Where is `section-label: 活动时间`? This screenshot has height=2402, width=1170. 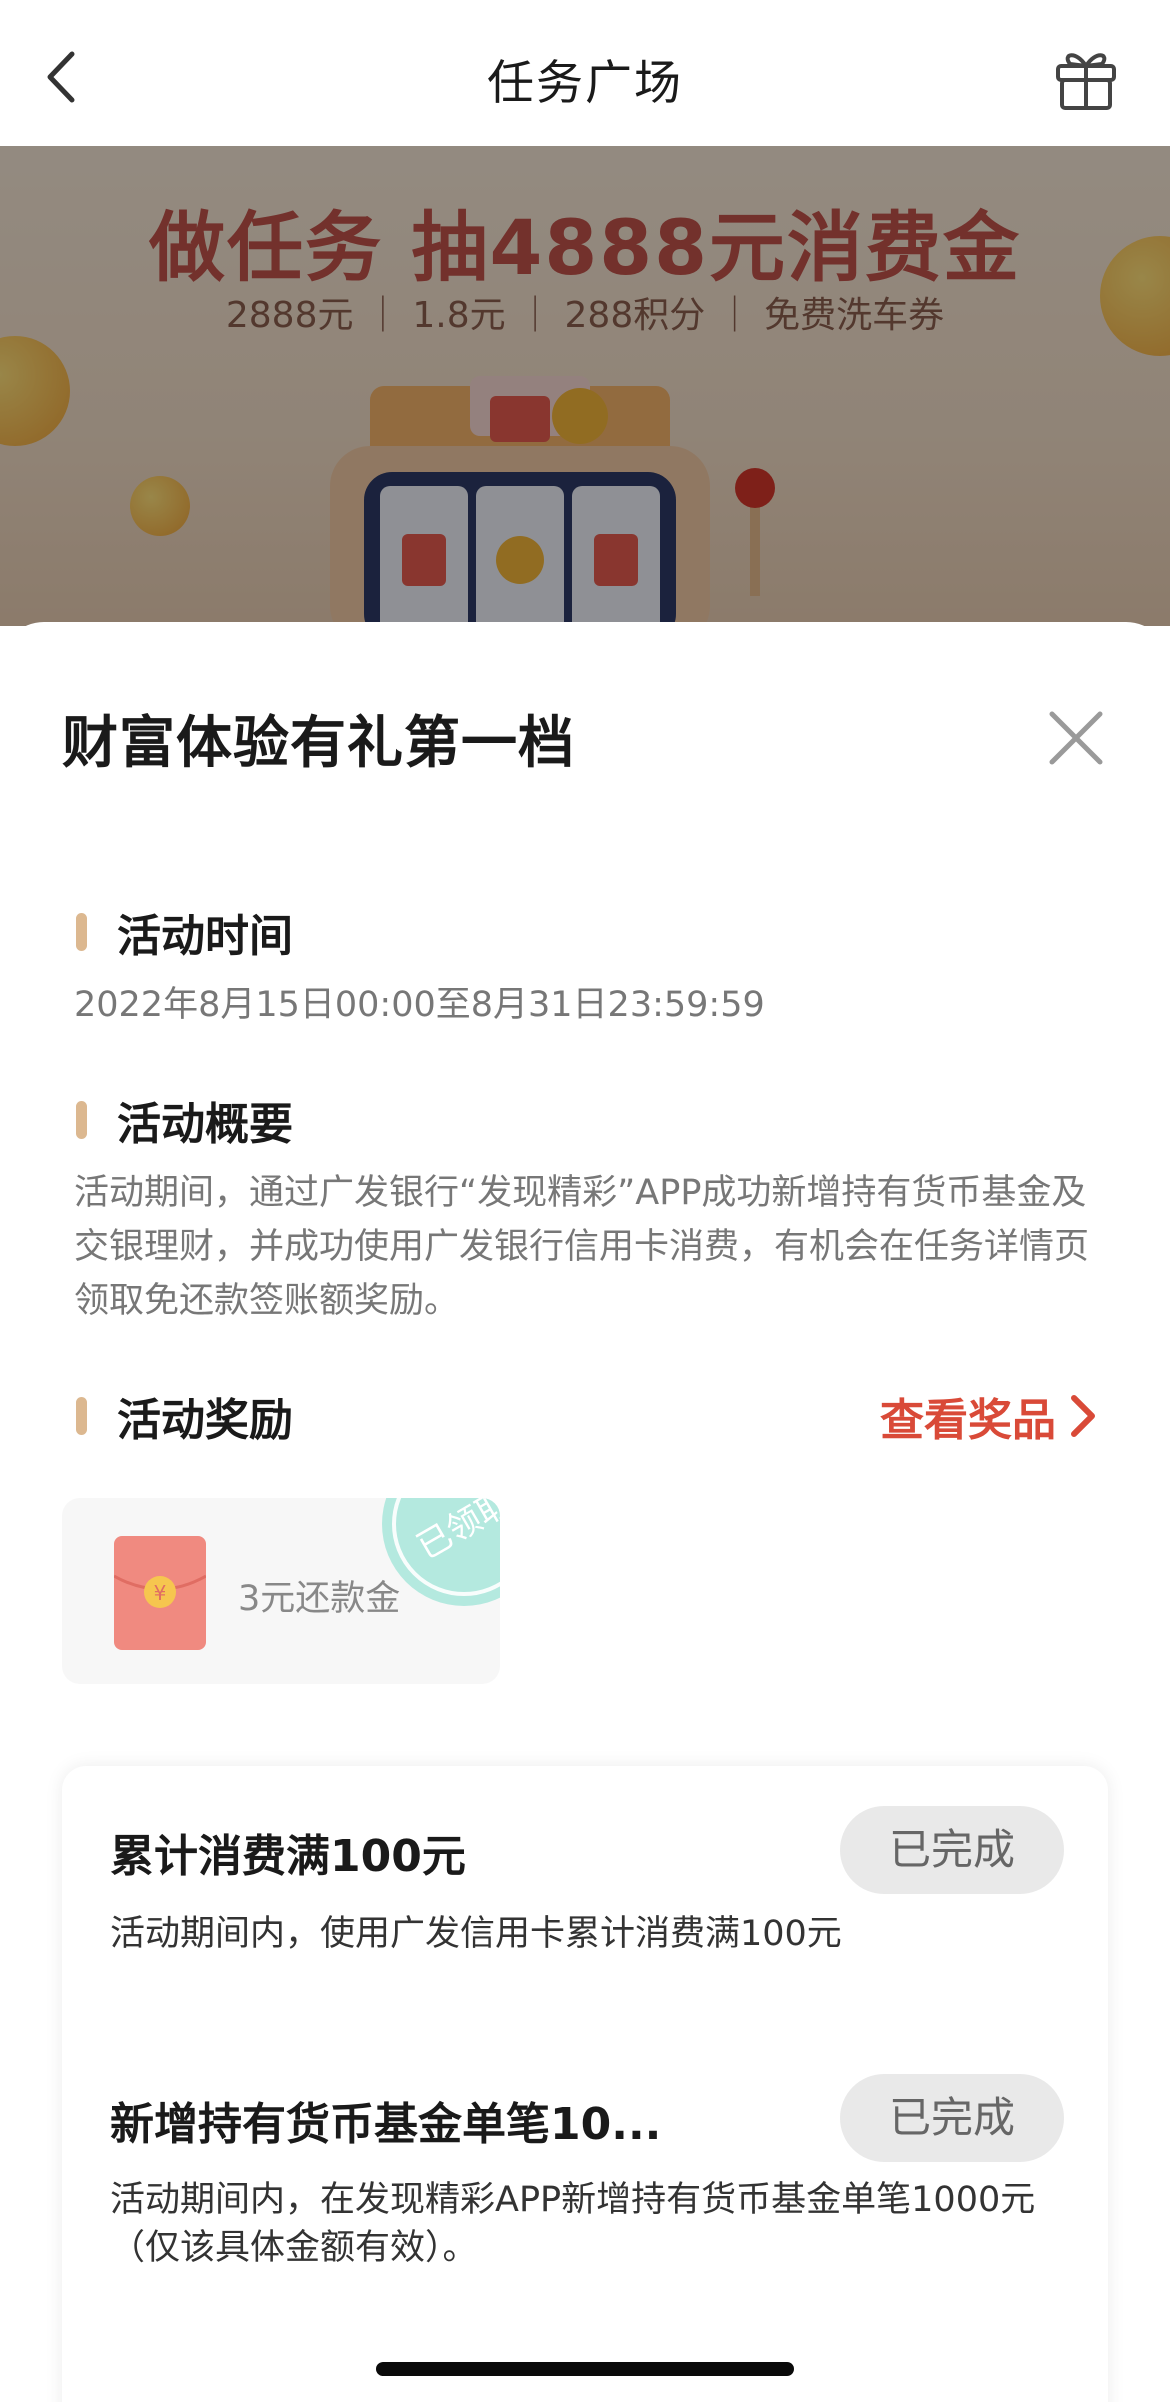 section-label: 活动时间 is located at coordinates (205, 936).